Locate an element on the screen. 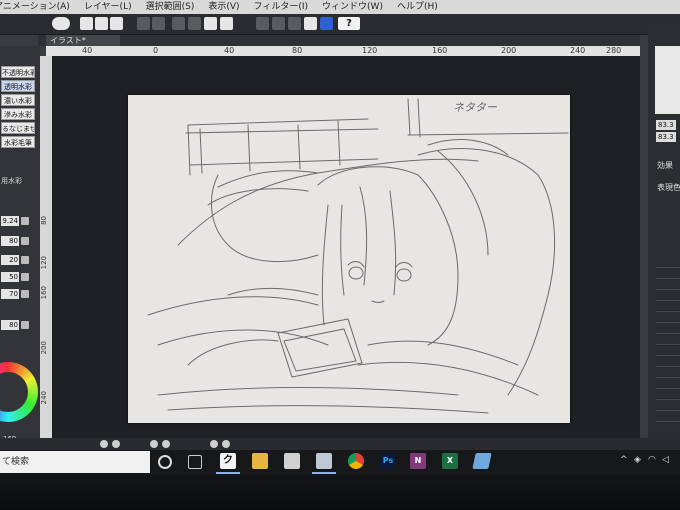 The image size is (680, 510). navigator-zoom-secondary: 83.3 is located at coordinates (666, 137).